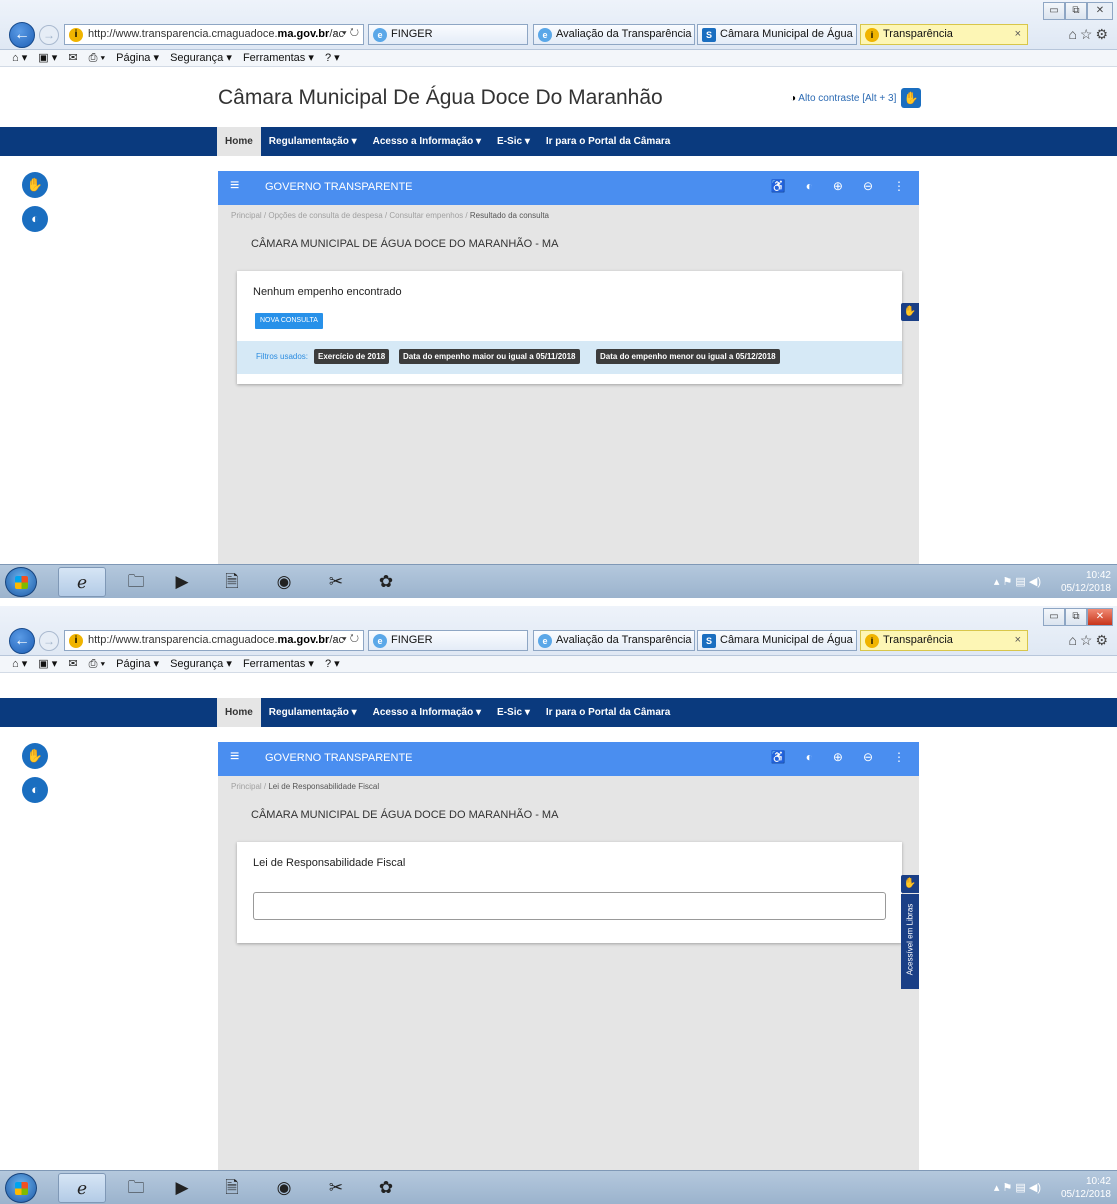 The width and height of the screenshot is (1117, 1204). Describe the element at coordinates (325, 215) in the screenshot. I see `breadcrumb-item: Opções de consulta de despesa` at that location.